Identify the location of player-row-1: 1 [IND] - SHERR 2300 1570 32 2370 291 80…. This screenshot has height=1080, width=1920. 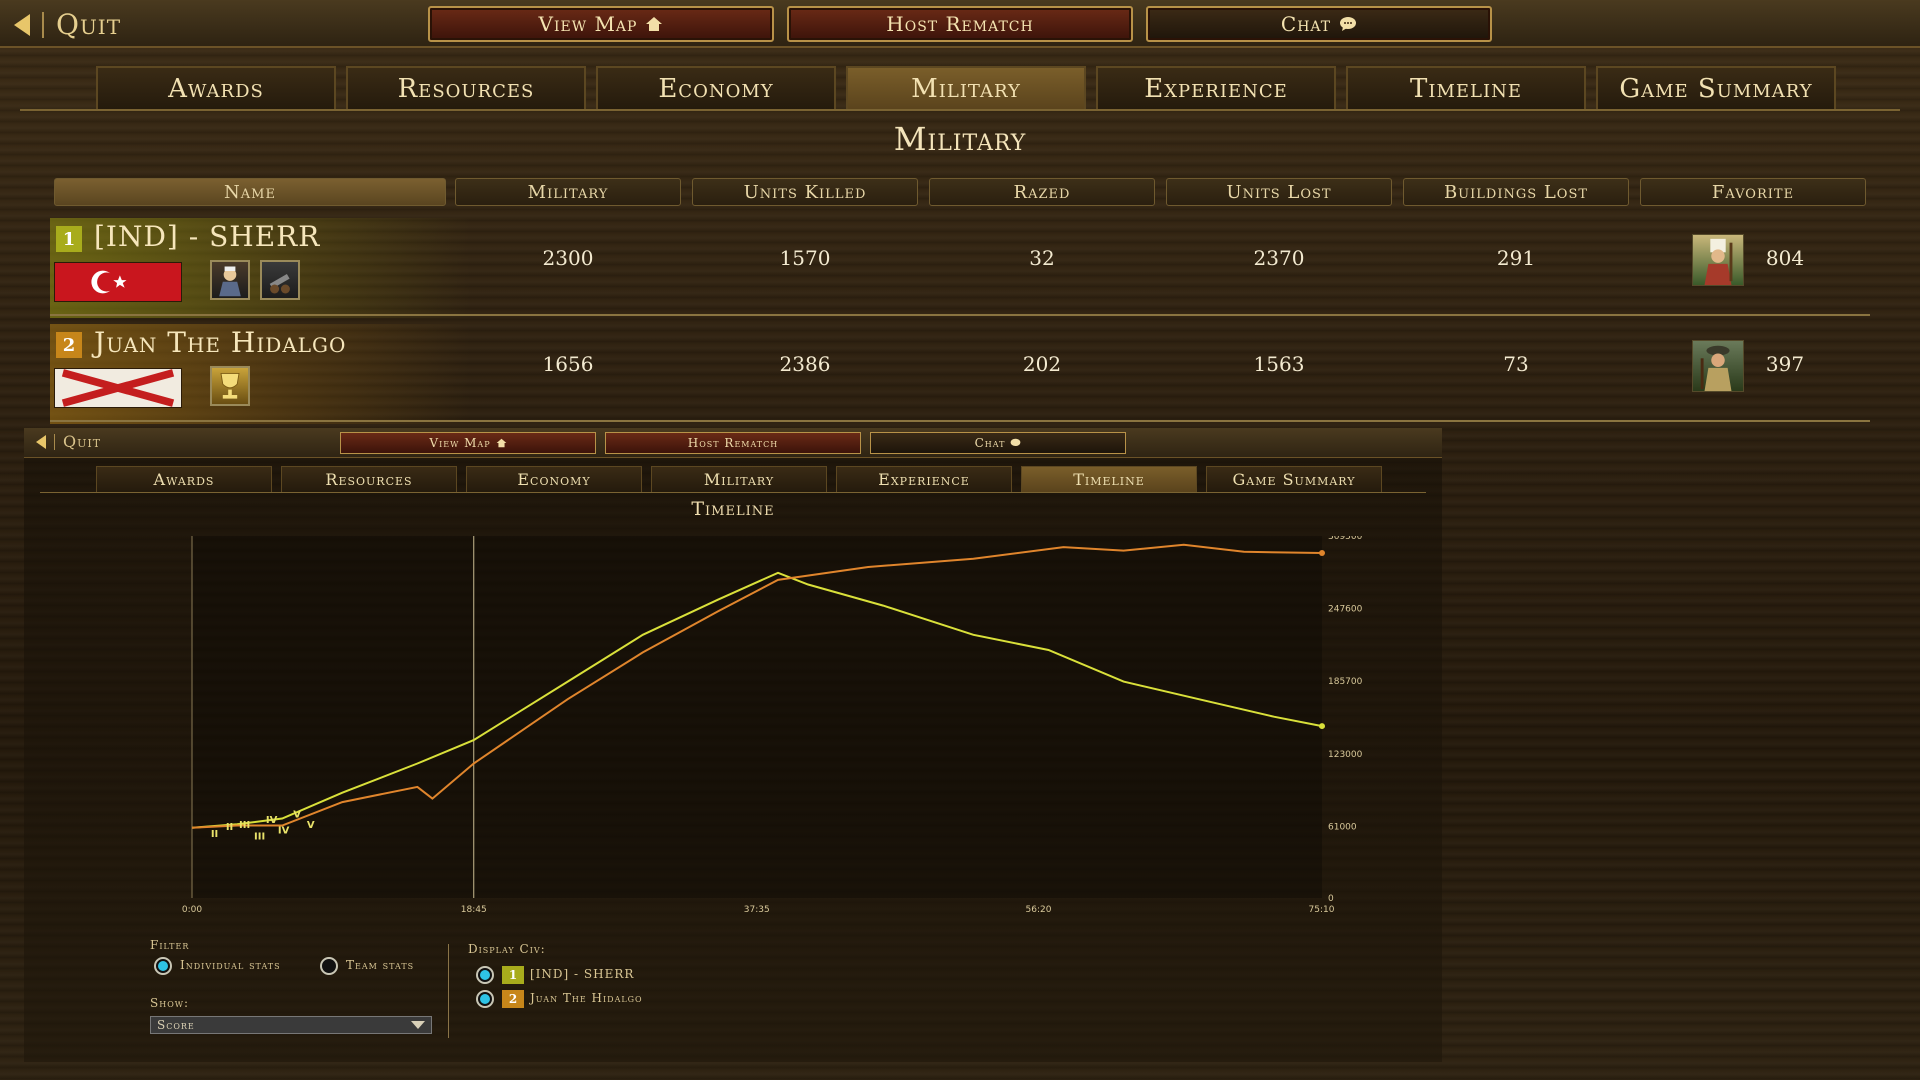
(960, 268).